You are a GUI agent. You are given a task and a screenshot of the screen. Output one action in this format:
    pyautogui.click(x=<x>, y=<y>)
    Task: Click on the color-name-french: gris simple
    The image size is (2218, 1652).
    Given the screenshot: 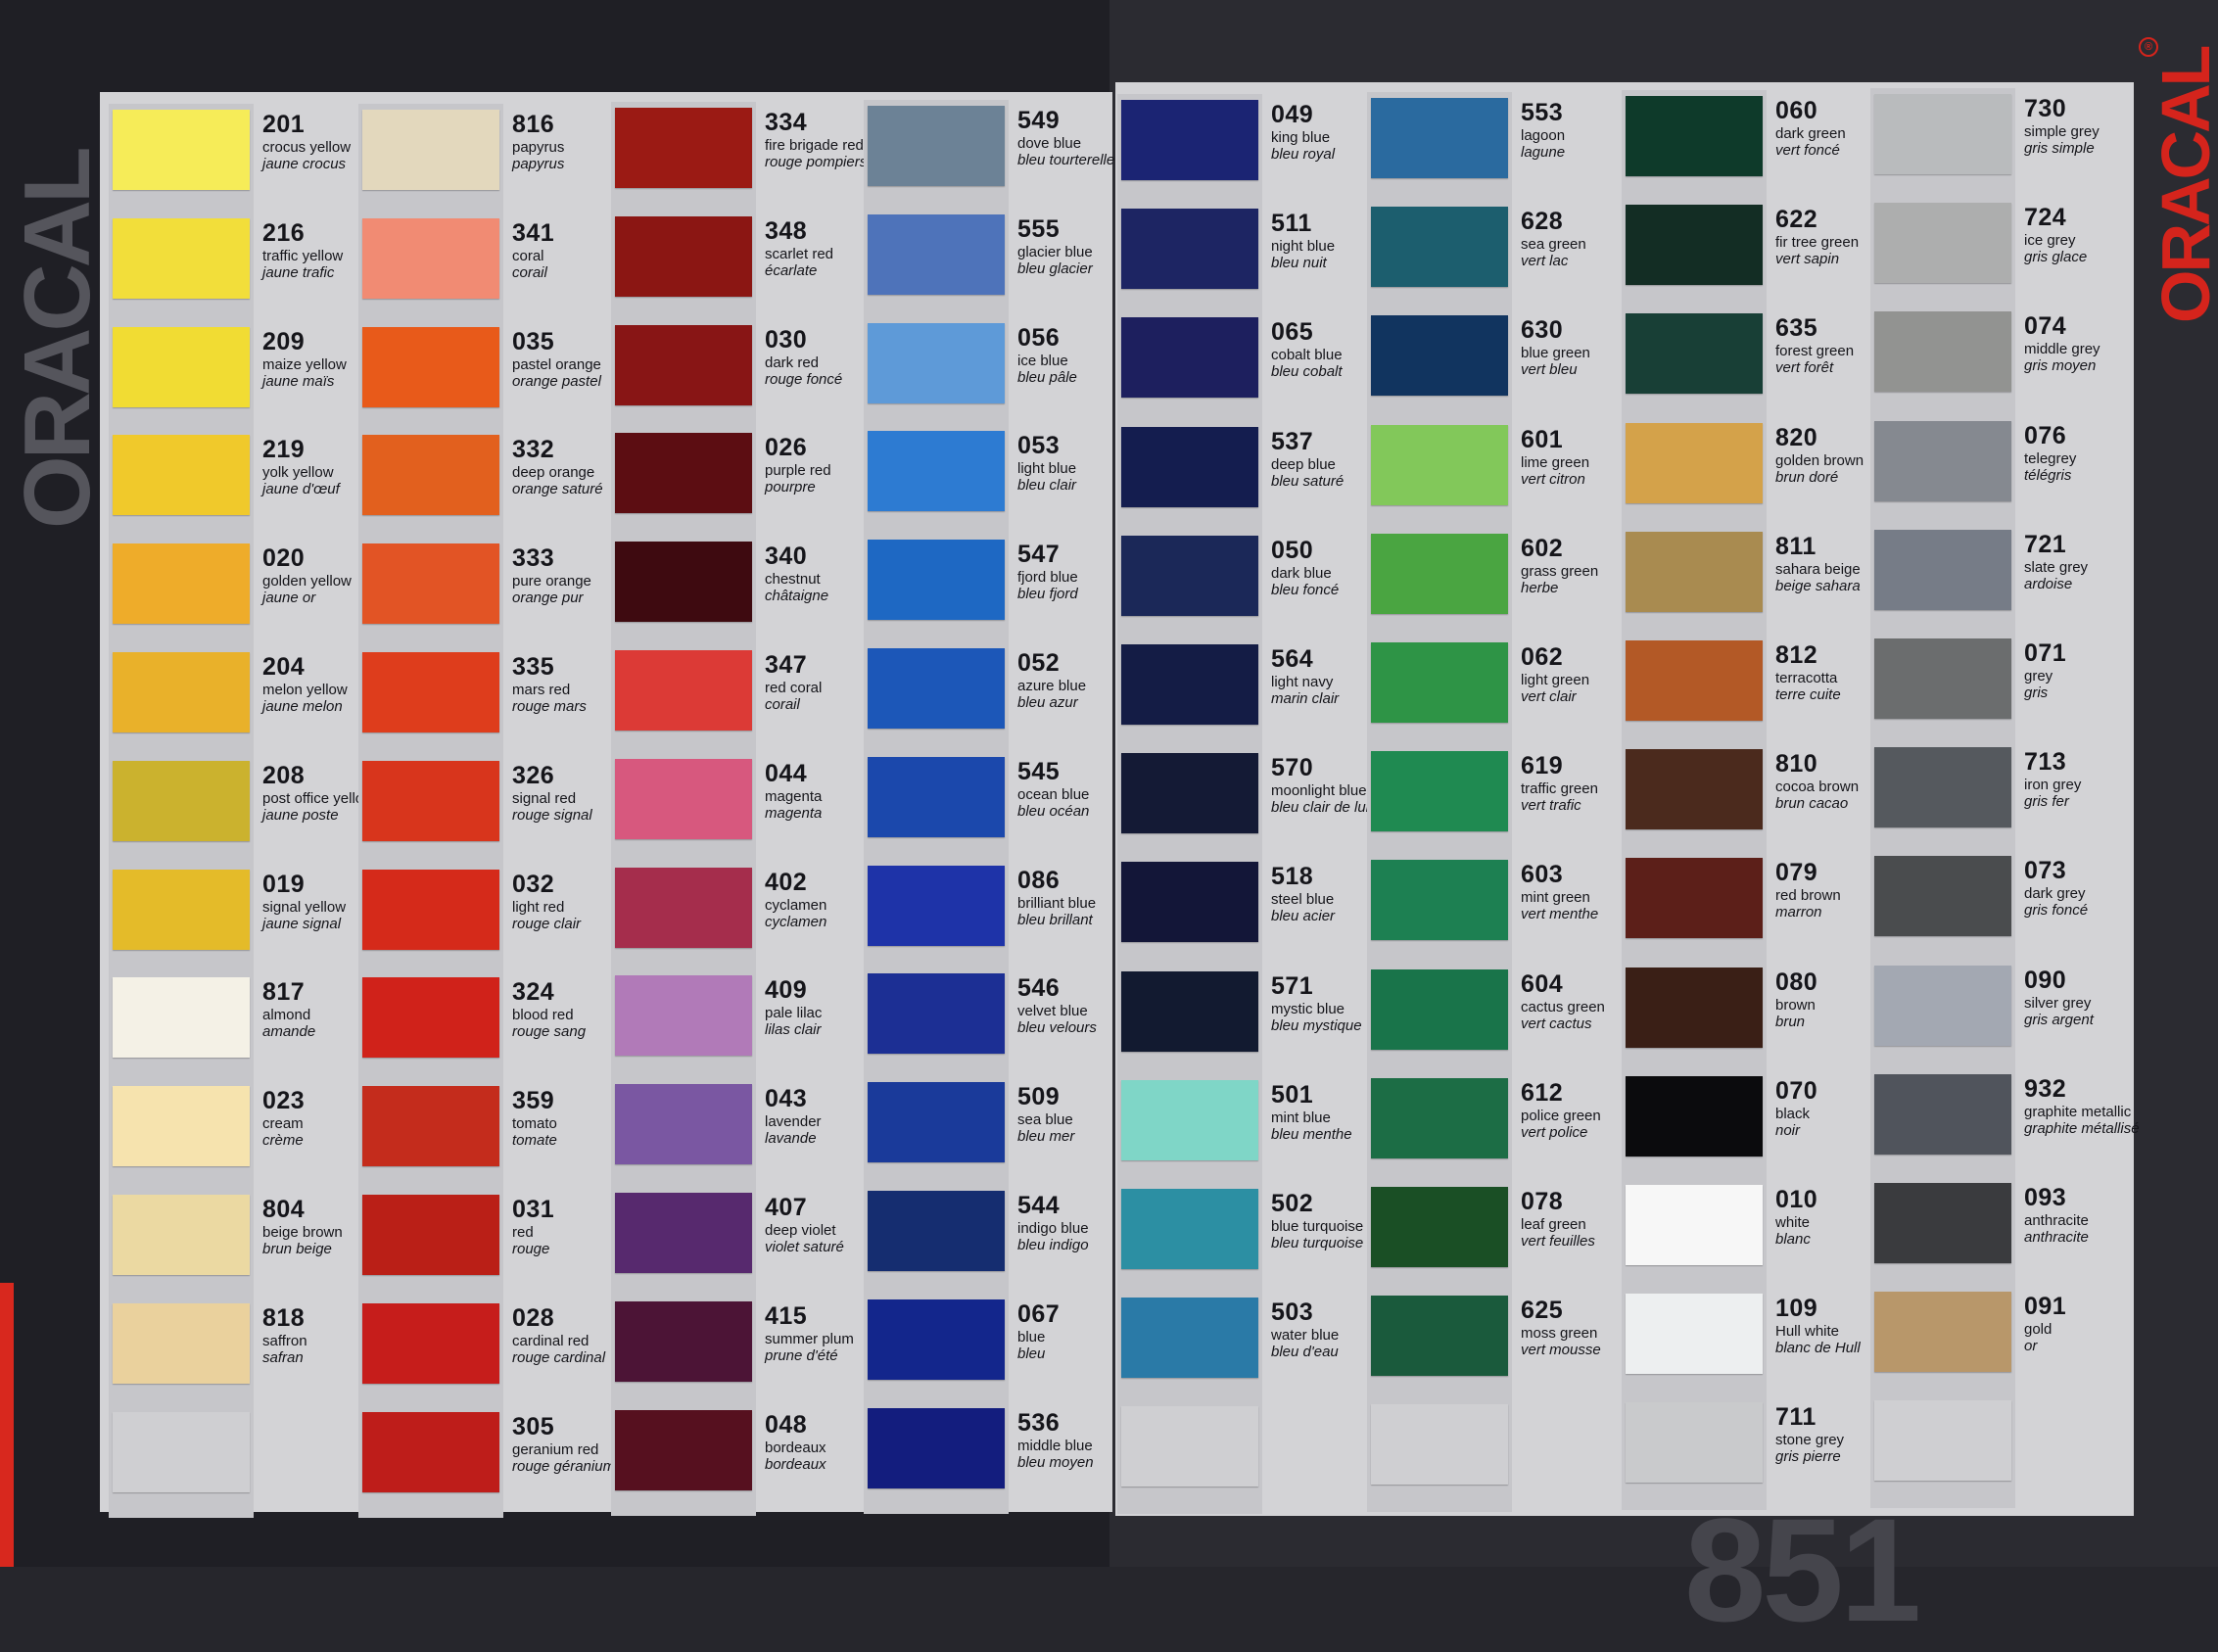 What is the action you would take?
    pyautogui.click(x=2059, y=148)
    